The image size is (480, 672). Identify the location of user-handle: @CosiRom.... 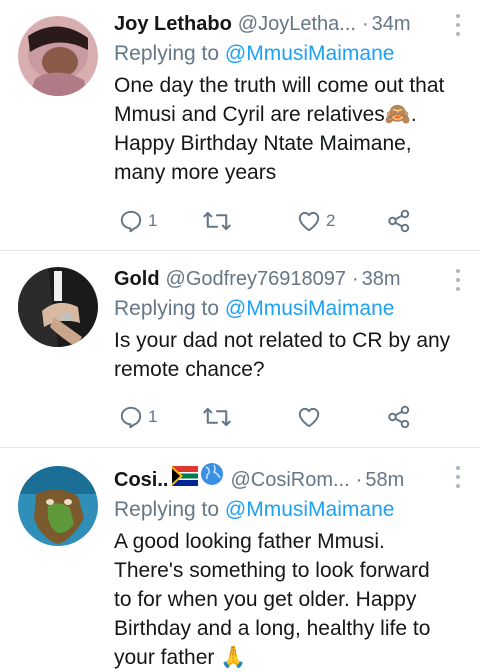
(289, 480).